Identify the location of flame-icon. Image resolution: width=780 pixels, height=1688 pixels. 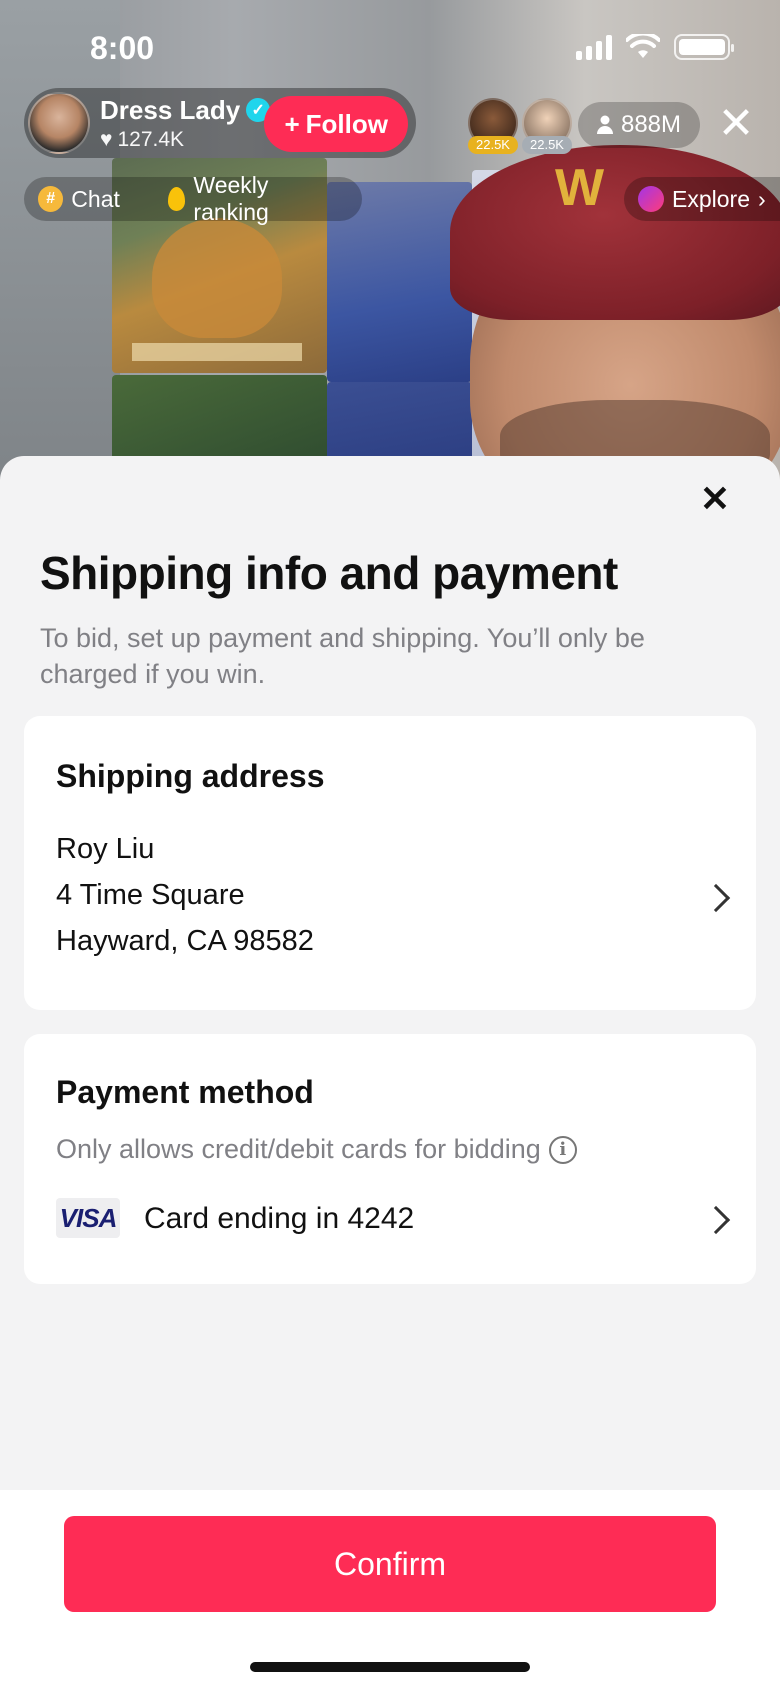
(176, 199).